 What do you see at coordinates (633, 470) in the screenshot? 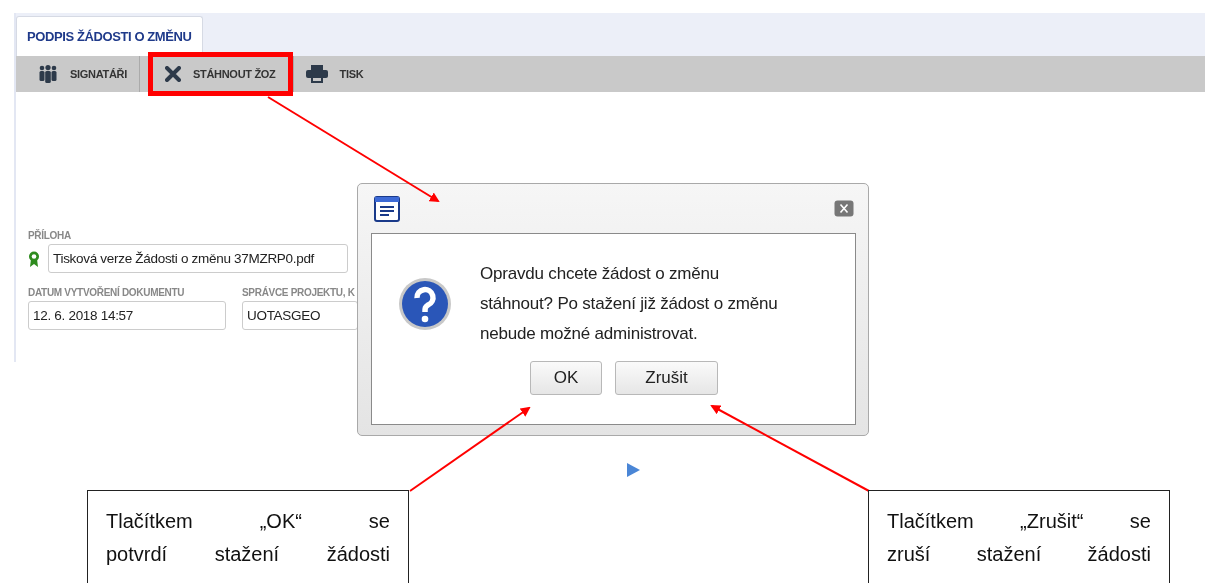
I see `triangle-icon` at bounding box center [633, 470].